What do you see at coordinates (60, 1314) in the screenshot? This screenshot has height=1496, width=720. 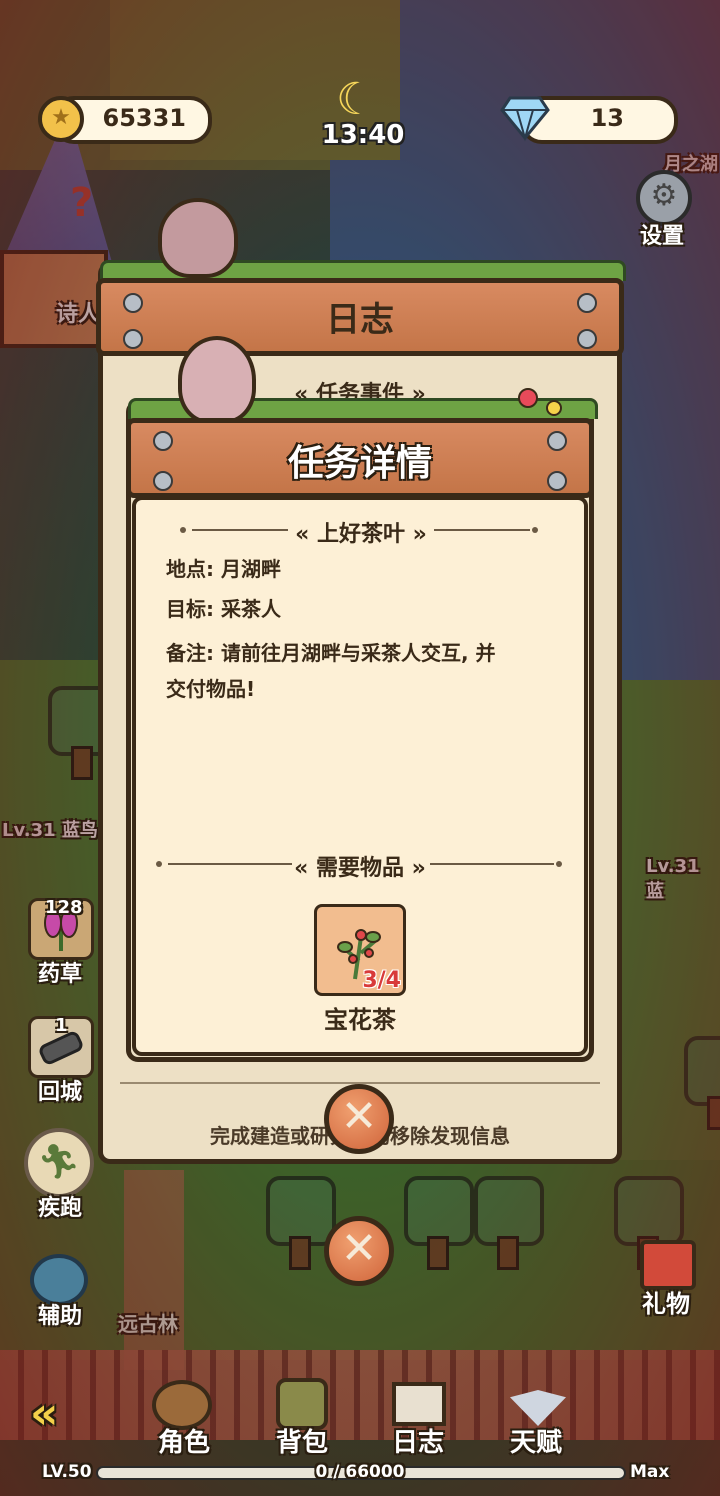 I see `assist-label: 辅助` at bounding box center [60, 1314].